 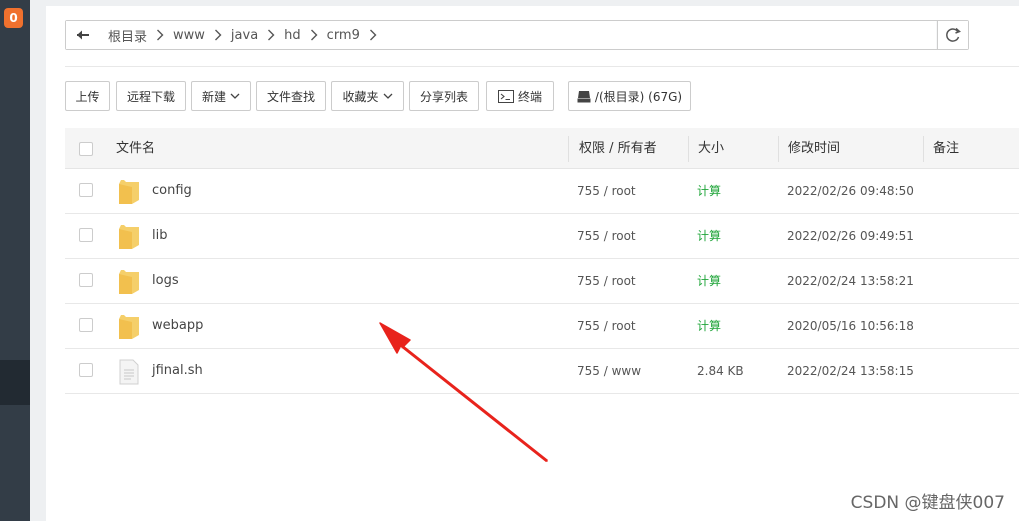 What do you see at coordinates (87, 96) in the screenshot?
I see `upload-button: 上传` at bounding box center [87, 96].